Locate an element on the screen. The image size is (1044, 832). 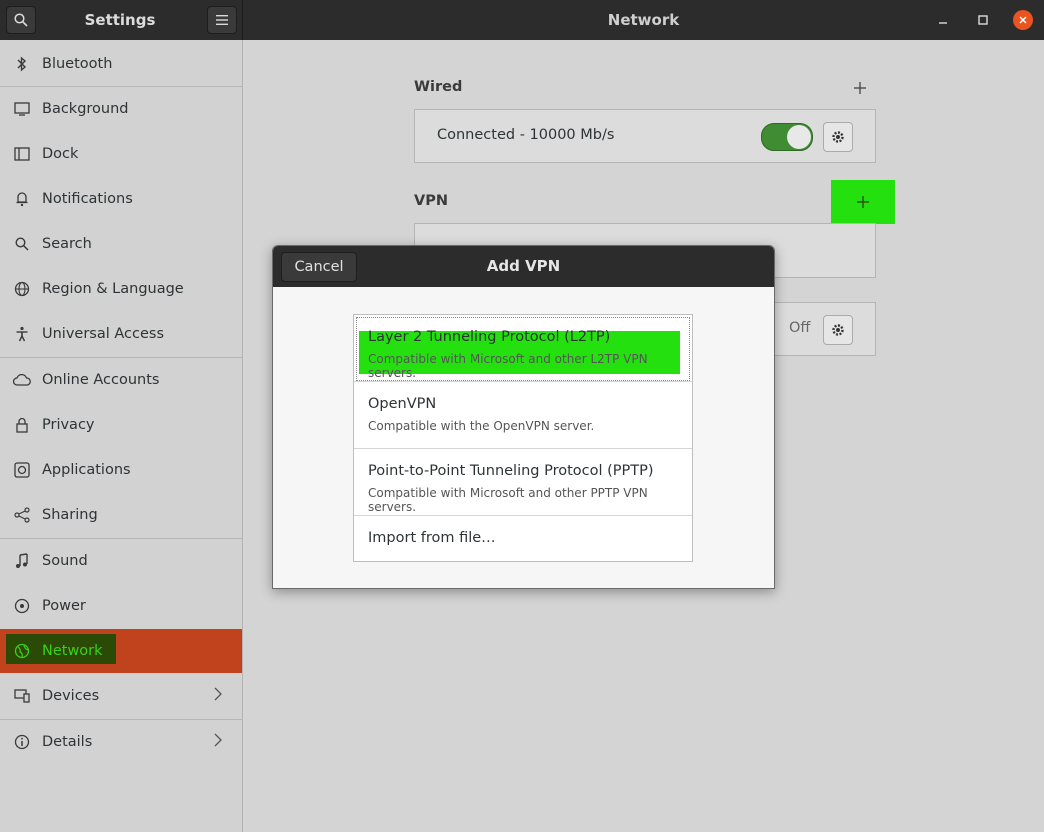
hamburger-menu-icon is located at coordinates (222, 20).